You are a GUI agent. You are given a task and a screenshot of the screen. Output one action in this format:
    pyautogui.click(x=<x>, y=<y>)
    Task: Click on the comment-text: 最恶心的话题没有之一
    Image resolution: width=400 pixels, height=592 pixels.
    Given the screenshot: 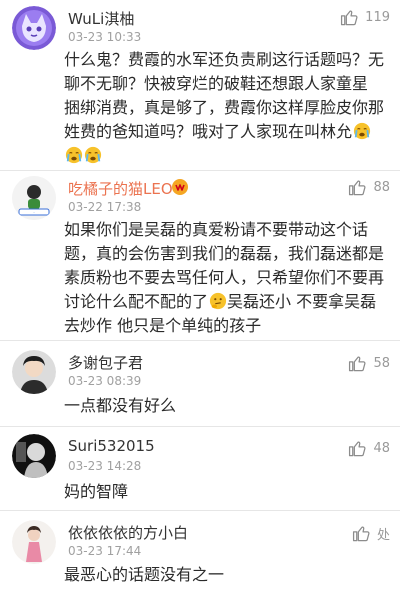 What is the action you would take?
    pyautogui.click(x=144, y=574)
    